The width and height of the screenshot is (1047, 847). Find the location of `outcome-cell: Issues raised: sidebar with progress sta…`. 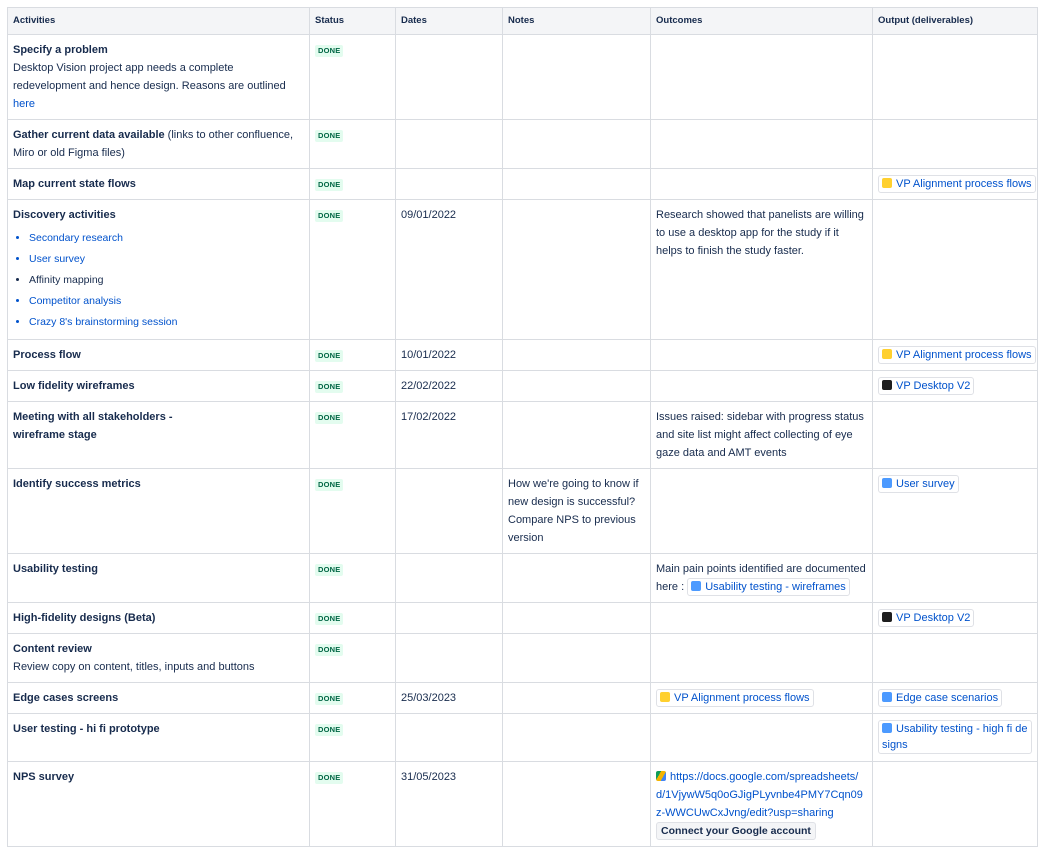

outcome-cell: Issues raised: sidebar with progress sta… is located at coordinates (761, 435).